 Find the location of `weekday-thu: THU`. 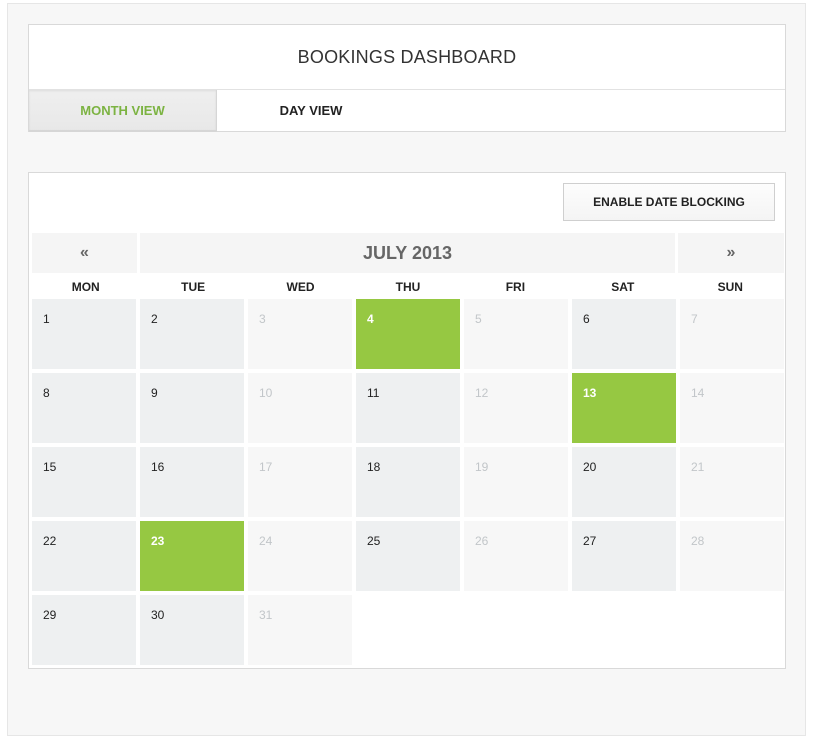

weekday-thu: THU is located at coordinates (408, 287).